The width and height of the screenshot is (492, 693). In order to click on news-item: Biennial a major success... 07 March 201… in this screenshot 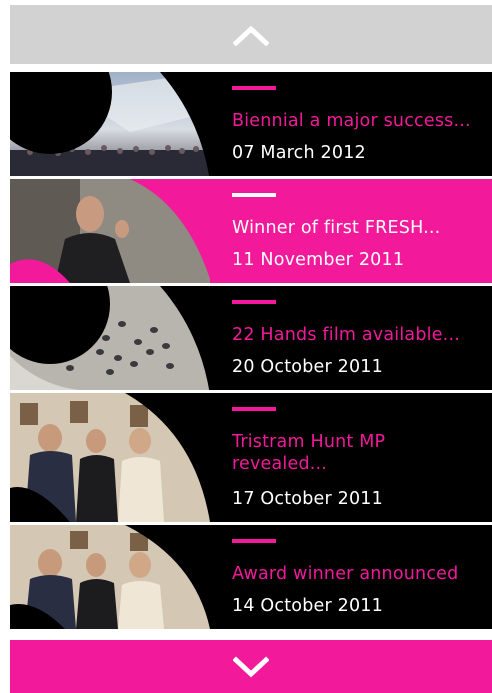, I will do `click(251, 124)`.